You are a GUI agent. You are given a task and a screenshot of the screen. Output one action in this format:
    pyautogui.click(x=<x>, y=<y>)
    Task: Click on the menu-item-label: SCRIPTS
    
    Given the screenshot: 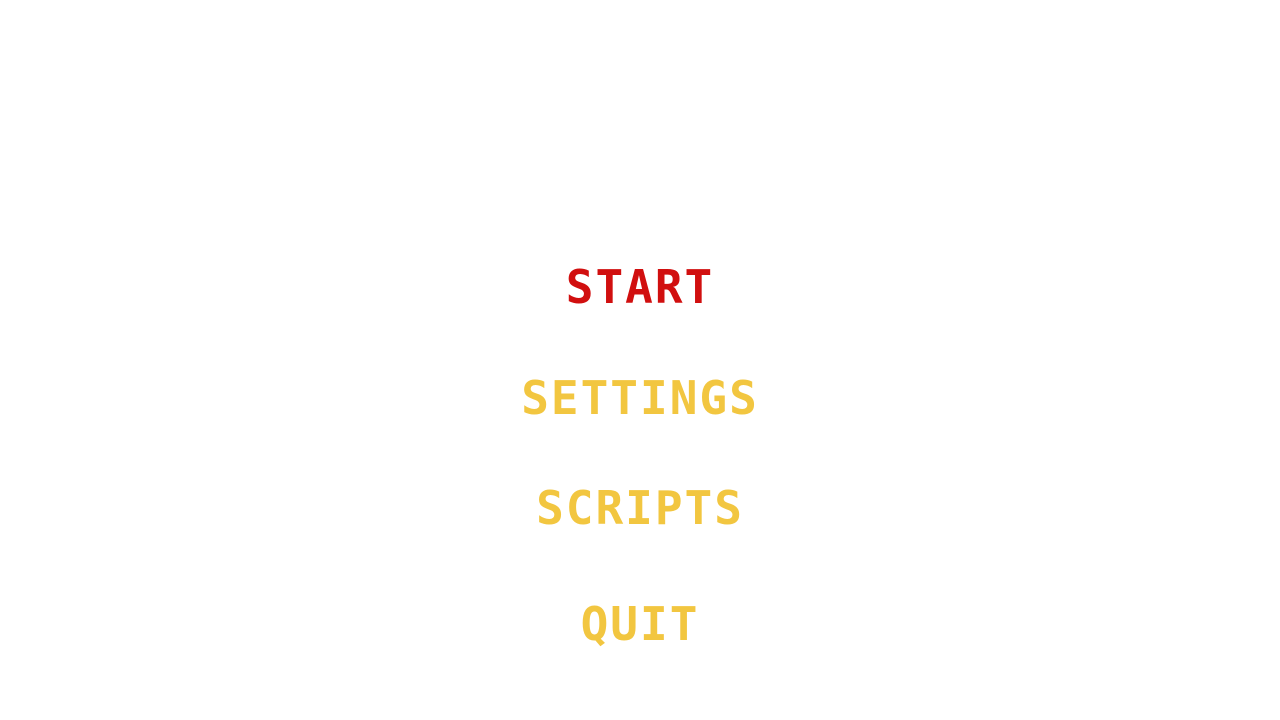 What is the action you would take?
    pyautogui.click(x=640, y=508)
    